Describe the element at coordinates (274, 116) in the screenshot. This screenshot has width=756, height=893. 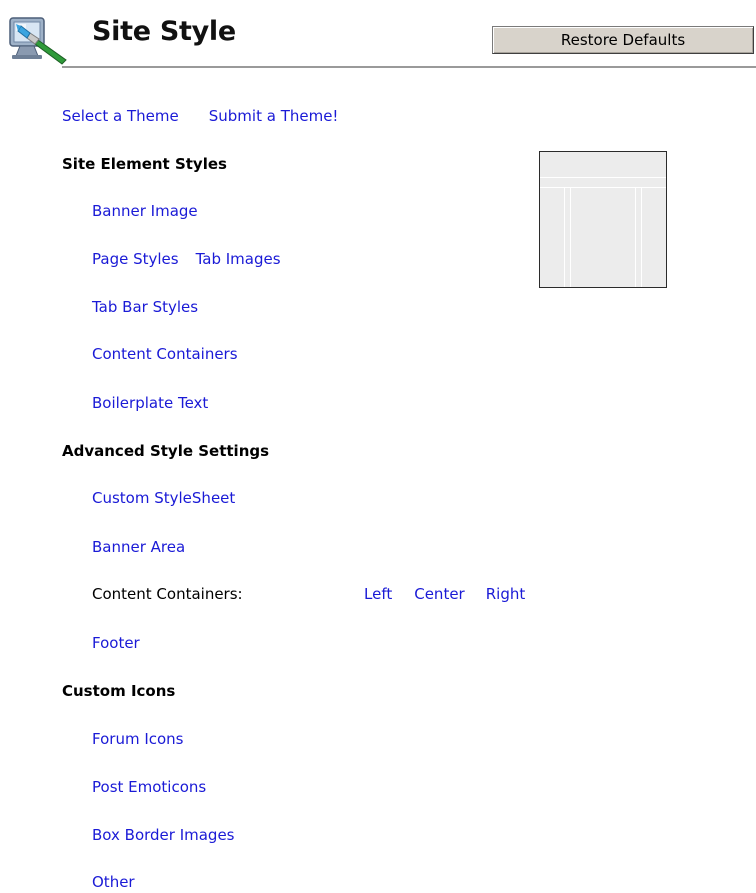
I see `submit-theme-link: Submit a Theme!` at that location.